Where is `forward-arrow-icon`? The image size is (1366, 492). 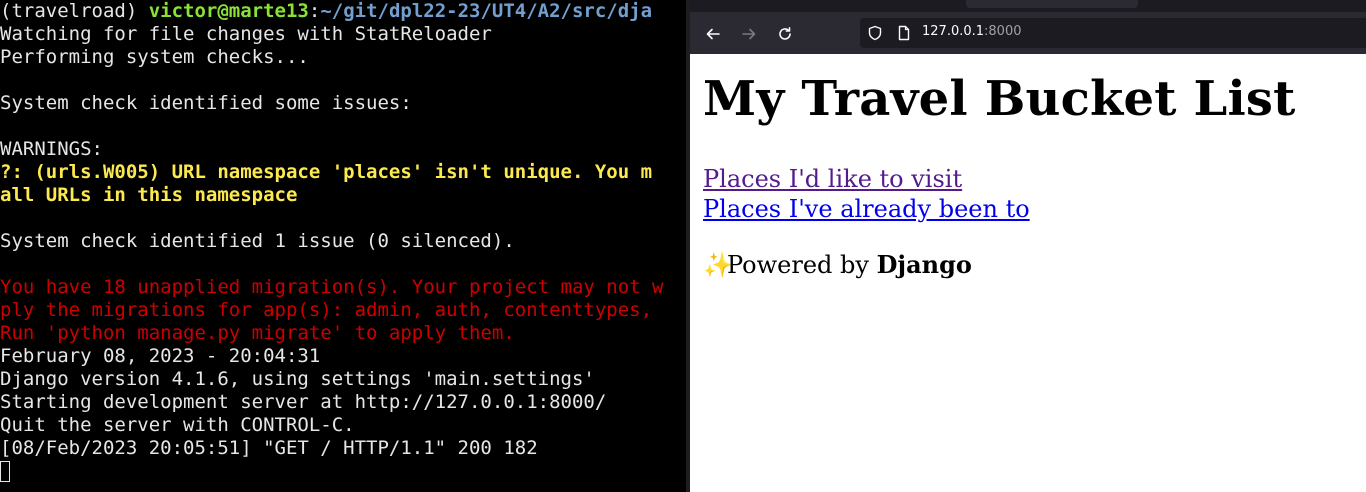
forward-arrow-icon is located at coordinates (749, 34).